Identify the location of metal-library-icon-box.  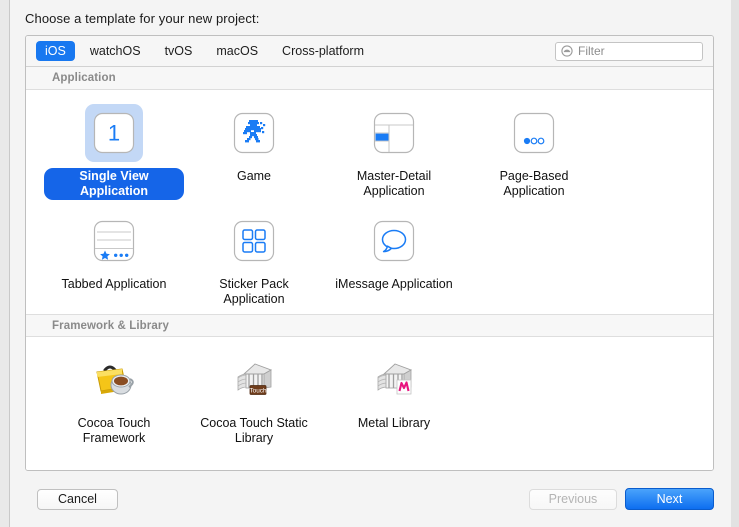
(394, 380).